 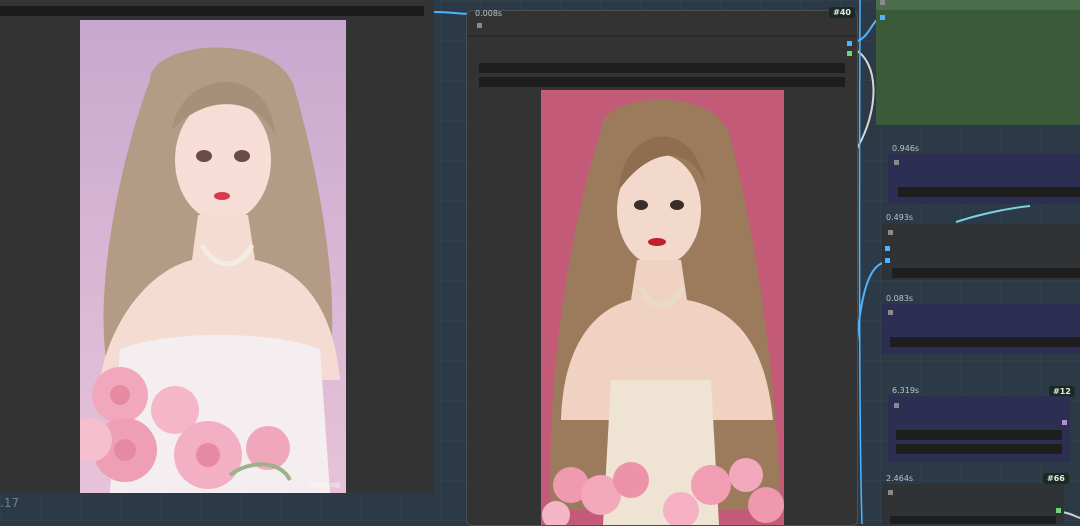 I want to click on output-port-image, so click(x=849, y=43).